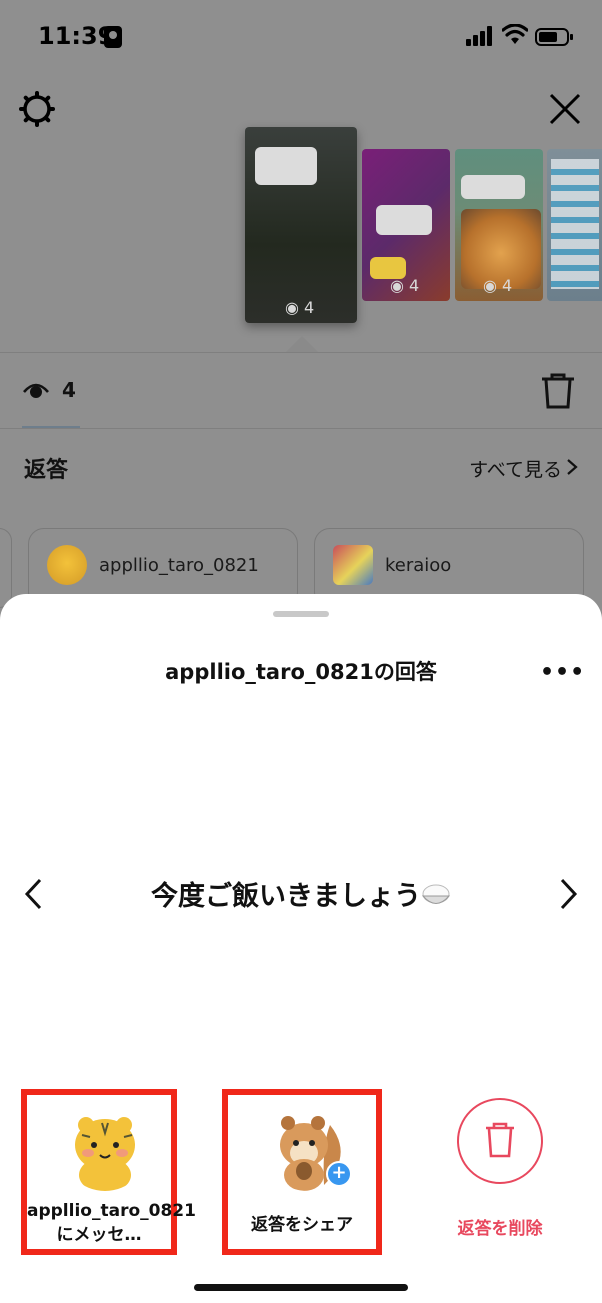 Image resolution: width=602 pixels, height=1303 pixels. What do you see at coordinates (286, 896) in the screenshot?
I see `answer-label: 今度ご飯いきましょう` at bounding box center [286, 896].